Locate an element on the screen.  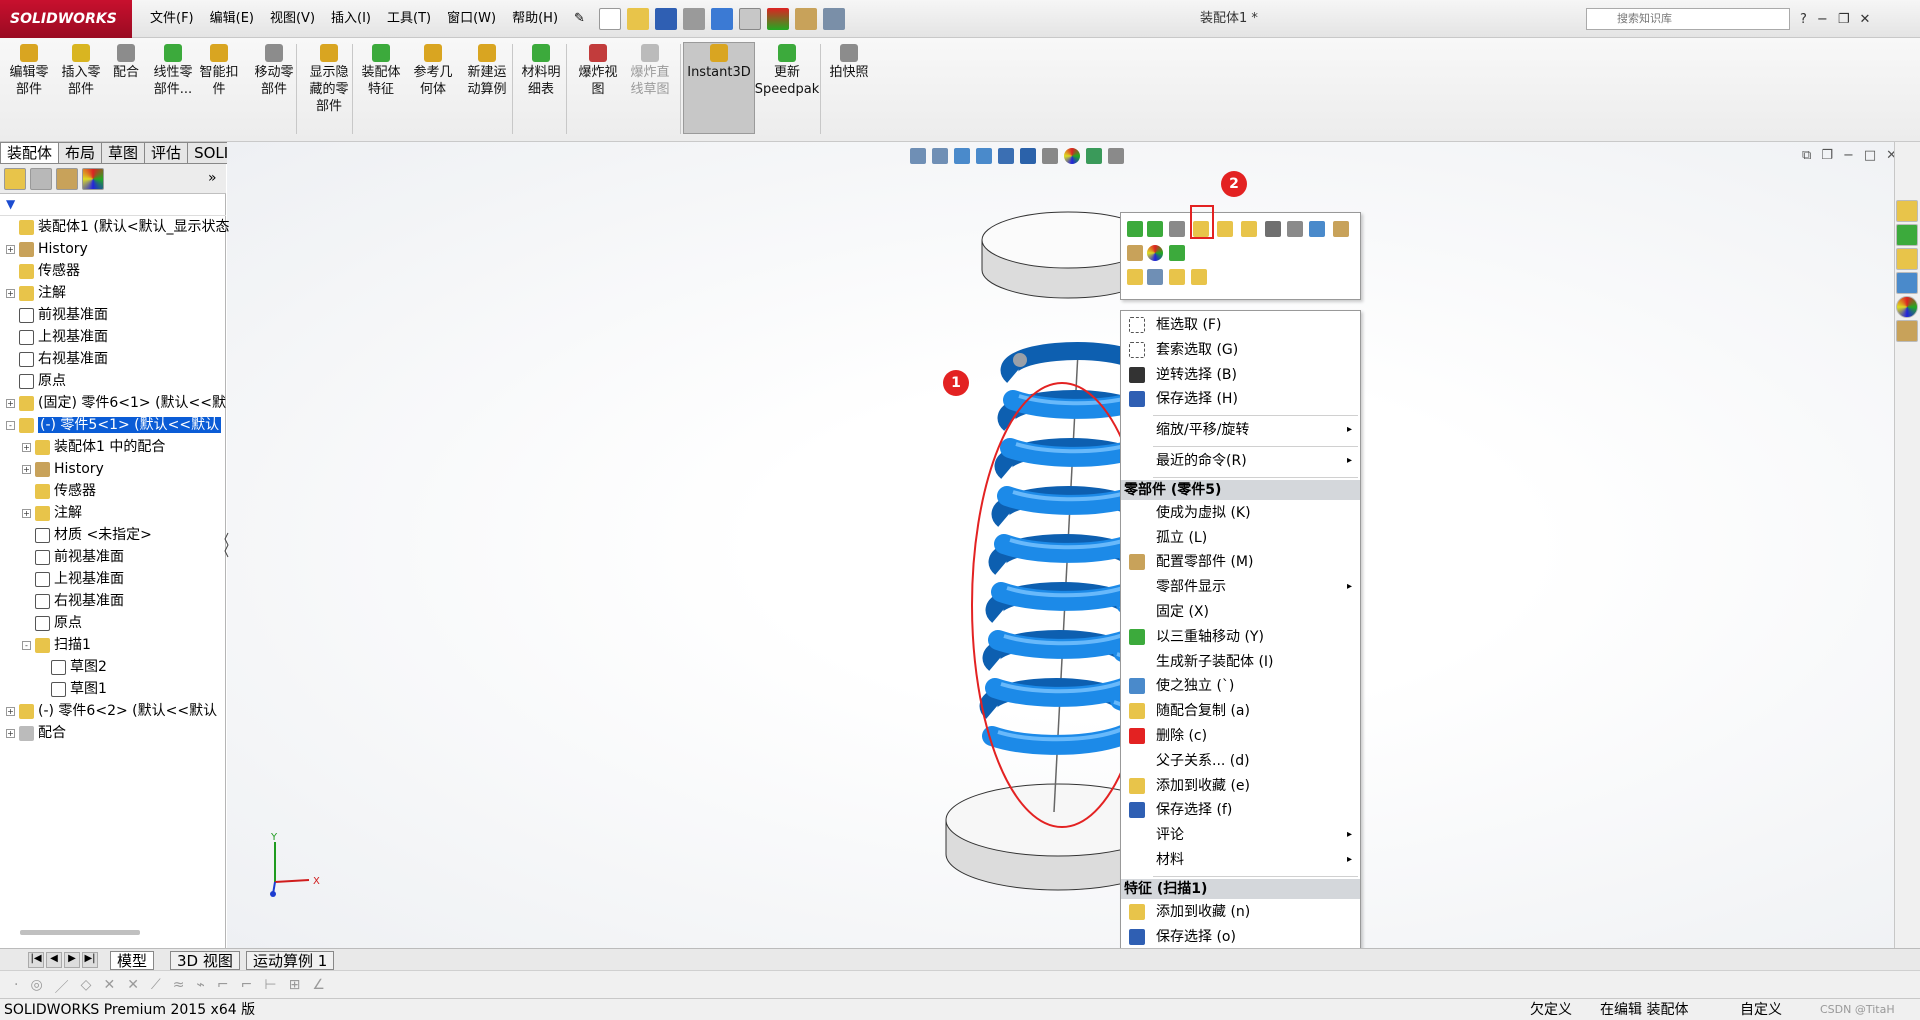
apply-scene-icon is located at coordinates (1094, 156).